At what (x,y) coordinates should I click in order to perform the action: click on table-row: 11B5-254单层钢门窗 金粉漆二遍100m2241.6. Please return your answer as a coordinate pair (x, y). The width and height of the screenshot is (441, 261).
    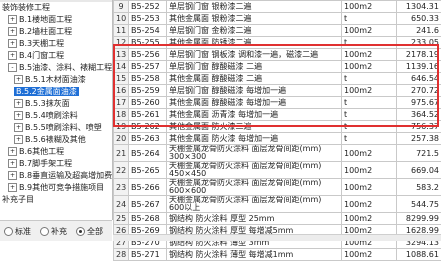
    Looking at the image, I should click on (277, 31).